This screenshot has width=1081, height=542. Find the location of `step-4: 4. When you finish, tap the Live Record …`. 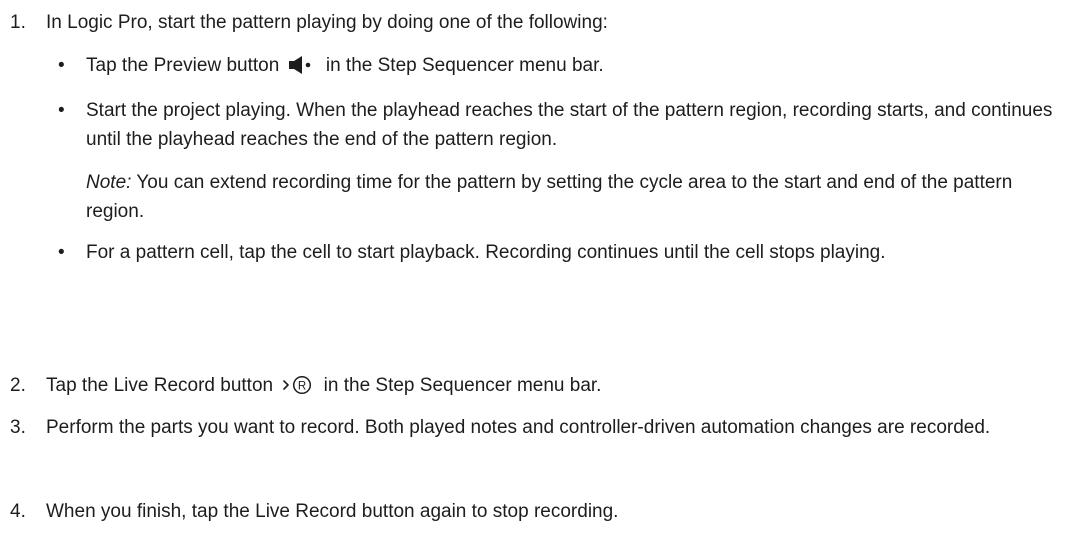

step-4: 4. When you finish, tap the Live Record … is located at coordinates (530, 511).